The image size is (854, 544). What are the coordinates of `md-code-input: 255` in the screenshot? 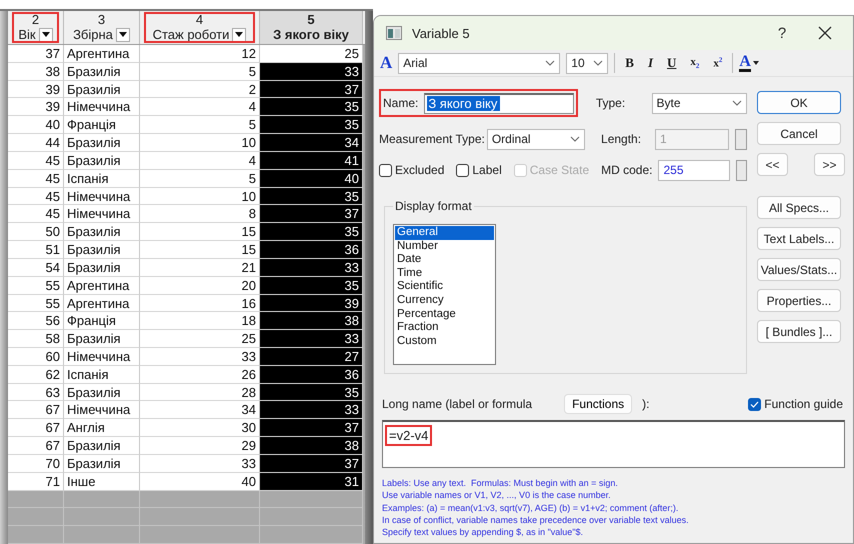 It's located at (694, 170).